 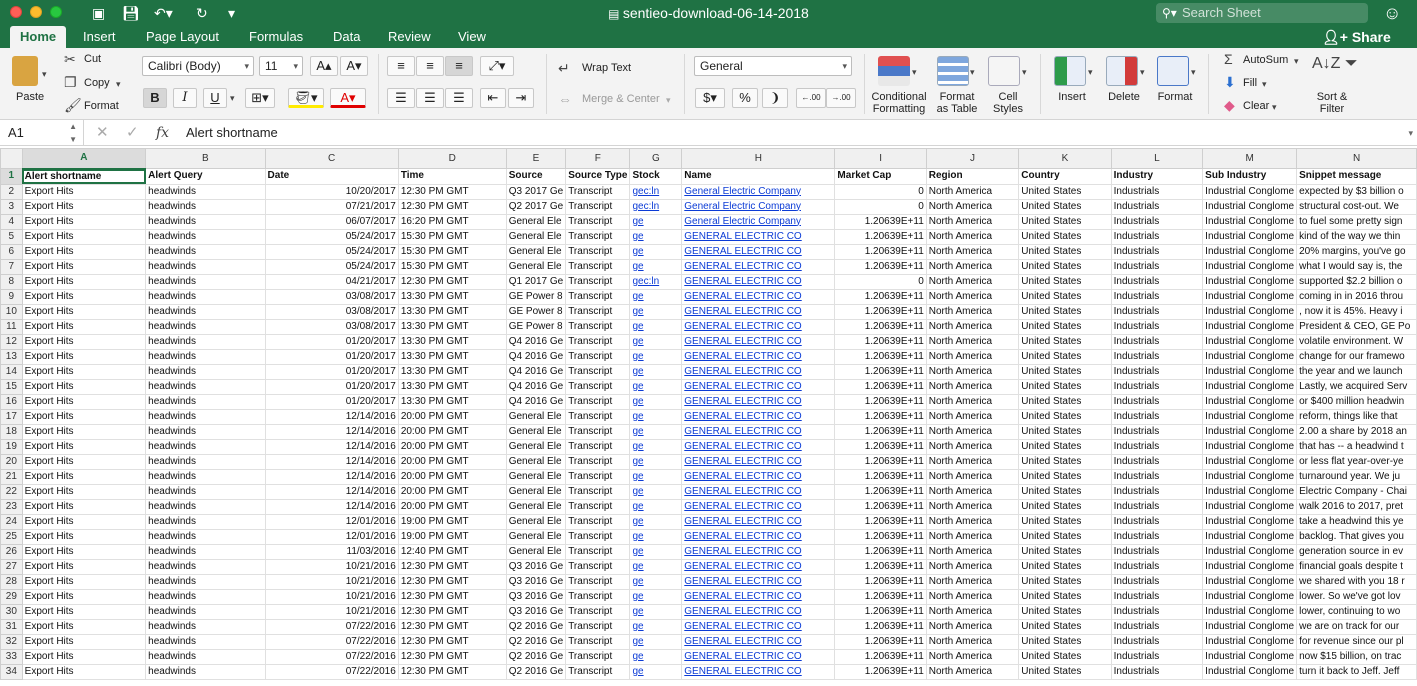 What do you see at coordinates (536, 158) in the screenshot?
I see `column-header-e: E` at bounding box center [536, 158].